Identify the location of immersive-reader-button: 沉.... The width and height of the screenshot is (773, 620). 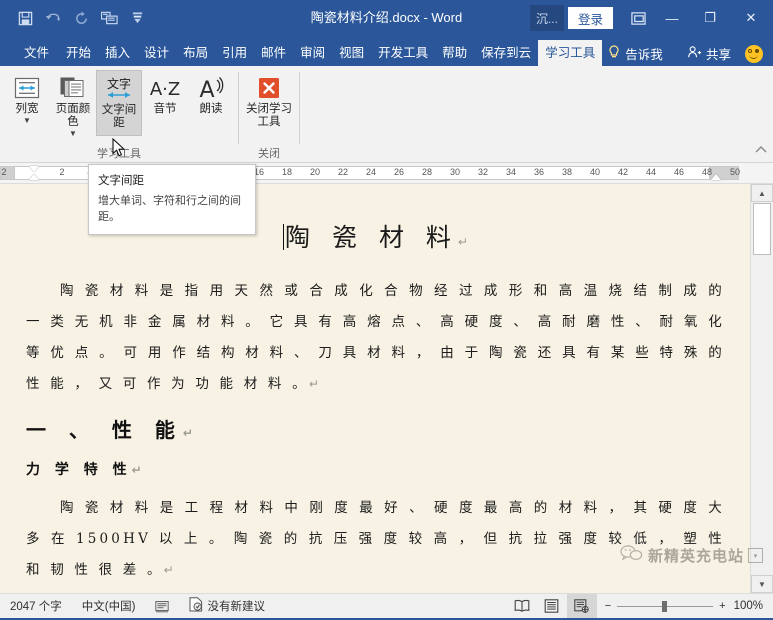
(546, 18).